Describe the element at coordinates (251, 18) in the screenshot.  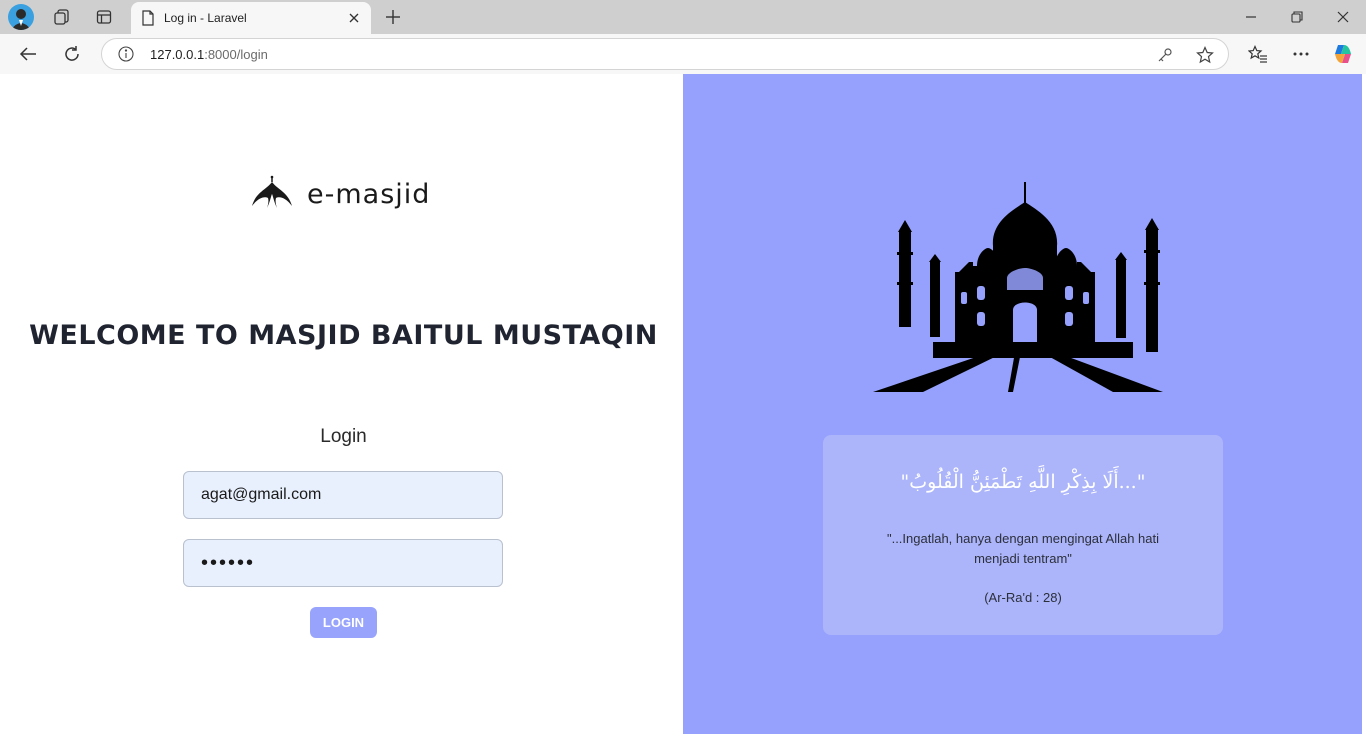
I see `active-tab: Log in - Laravel` at that location.